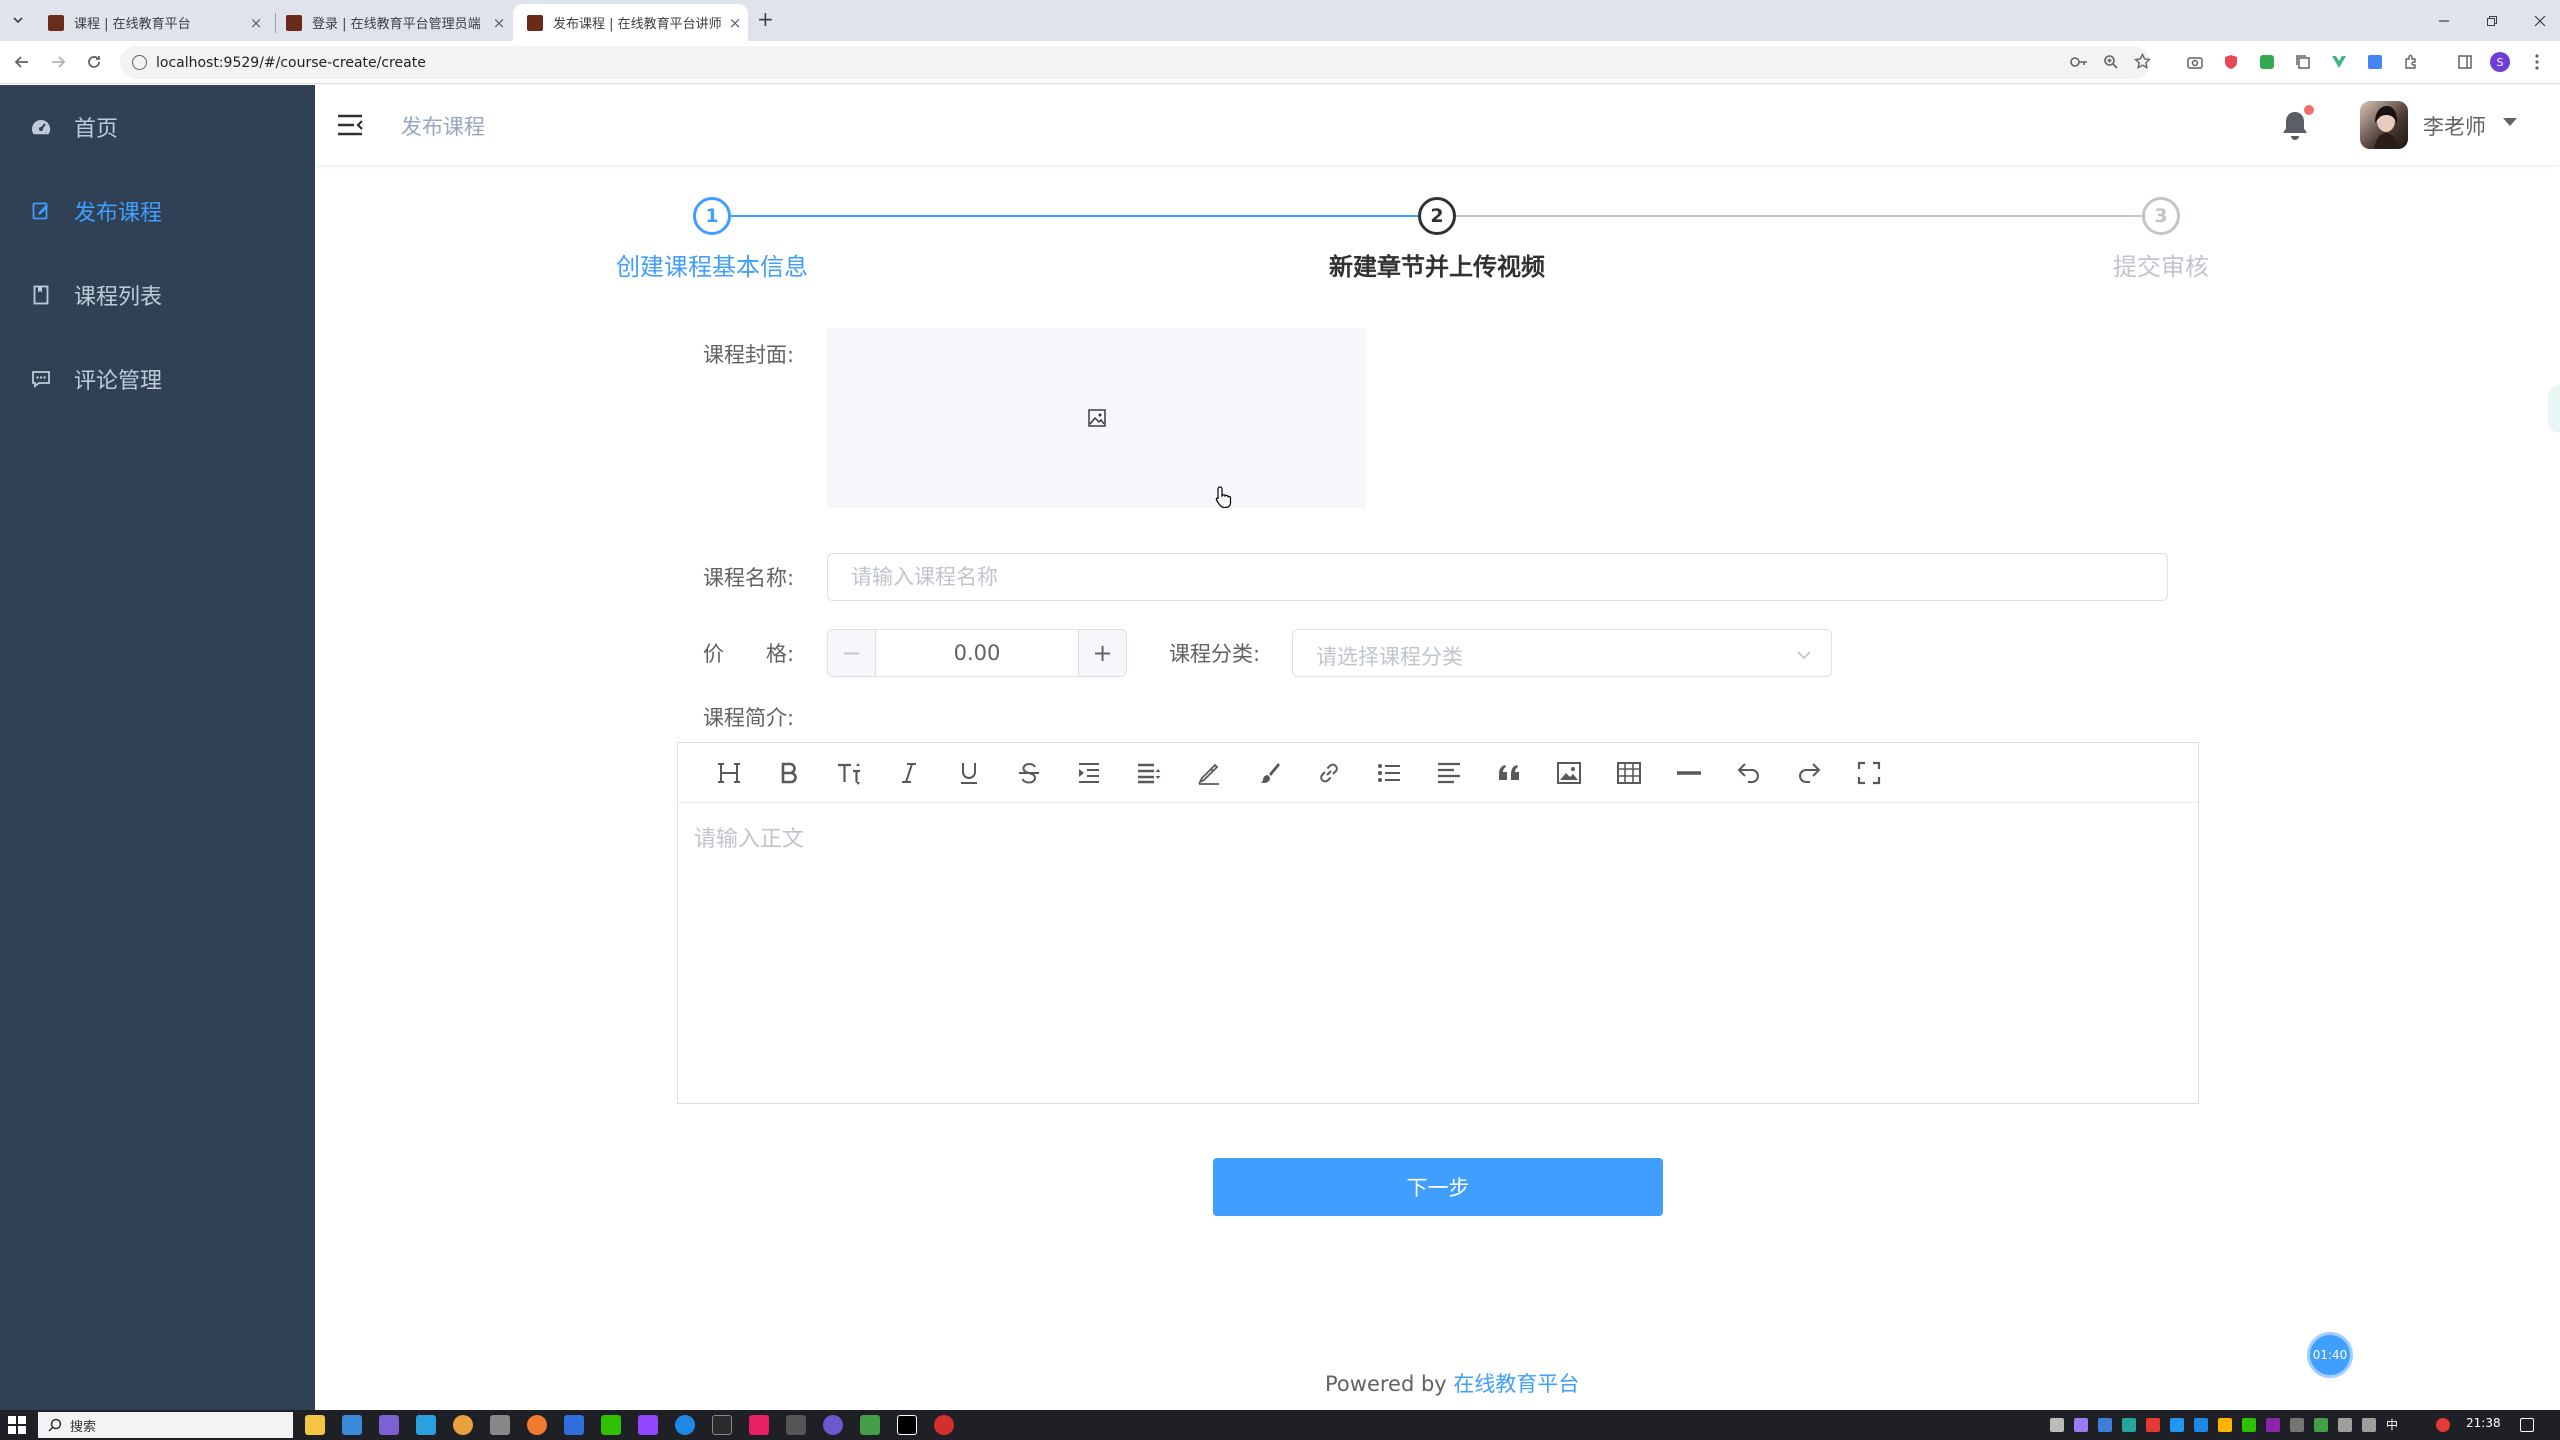 Image resolution: width=2560 pixels, height=1440 pixels. I want to click on shield-extension-icon, so click(2231, 62).